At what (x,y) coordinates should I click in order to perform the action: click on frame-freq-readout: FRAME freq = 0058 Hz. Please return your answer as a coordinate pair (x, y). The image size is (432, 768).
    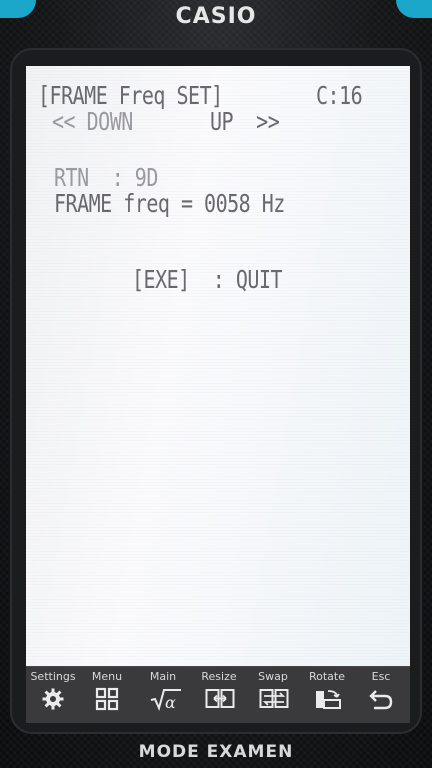
    Looking at the image, I should click on (169, 203).